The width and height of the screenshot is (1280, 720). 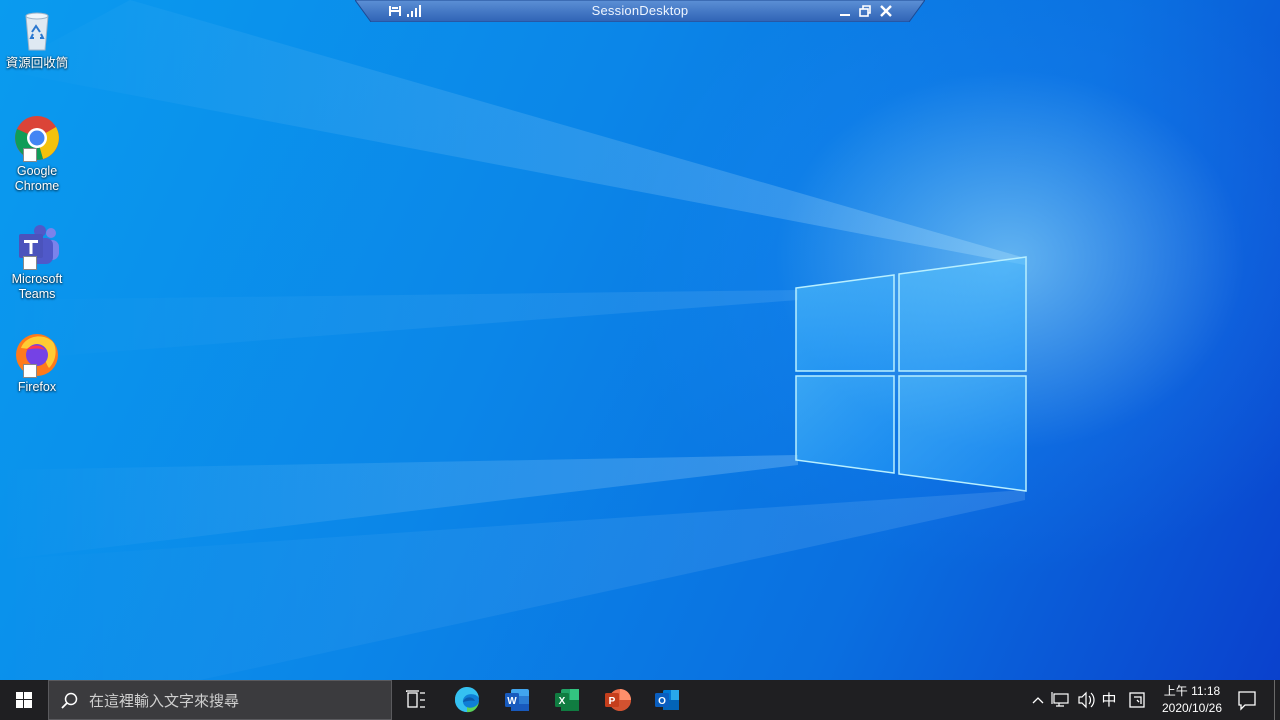 I want to click on desktop-icon-recycle-bin: 資源回收筒, so click(x=37, y=38).